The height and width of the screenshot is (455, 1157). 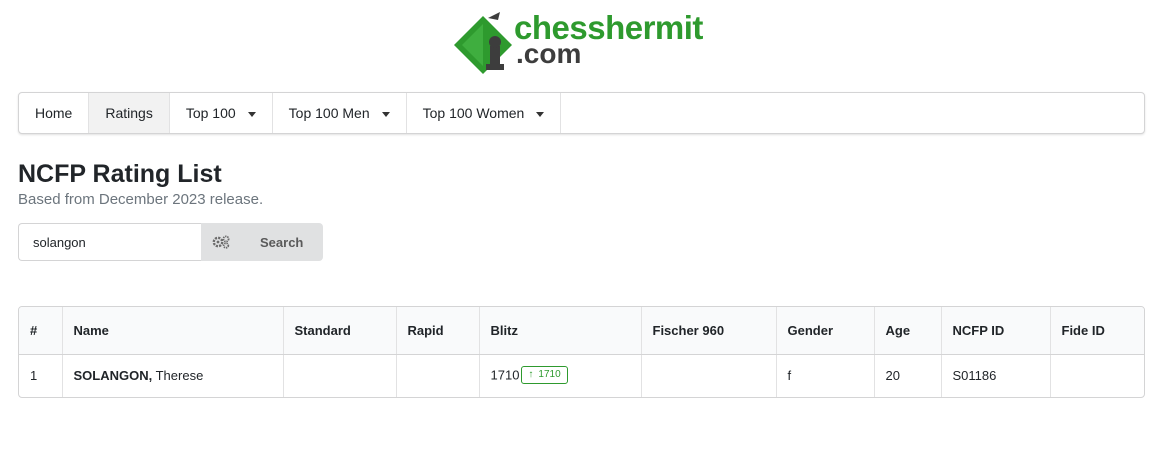 What do you see at coordinates (329, 113) in the screenshot?
I see `nav-item-label: Top 100 Men` at bounding box center [329, 113].